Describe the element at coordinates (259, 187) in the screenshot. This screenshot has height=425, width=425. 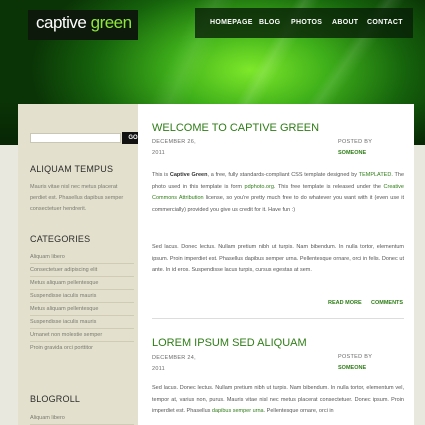
I see `pdphoto-link: pdphoto.org` at that location.